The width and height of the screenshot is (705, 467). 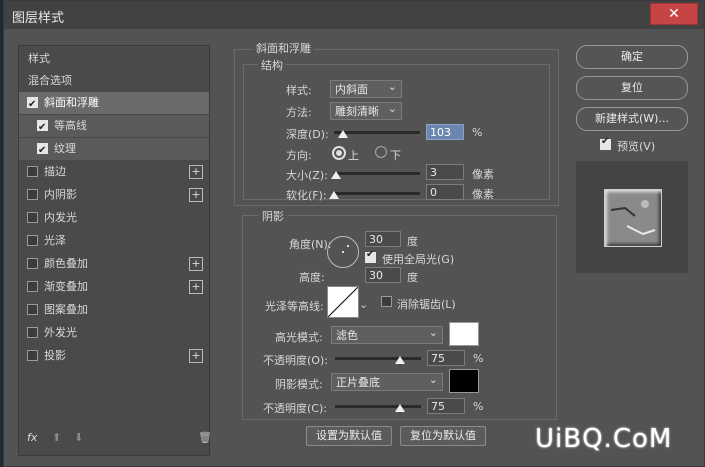 What do you see at coordinates (381, 152) in the screenshot?
I see `direction-down-radio` at bounding box center [381, 152].